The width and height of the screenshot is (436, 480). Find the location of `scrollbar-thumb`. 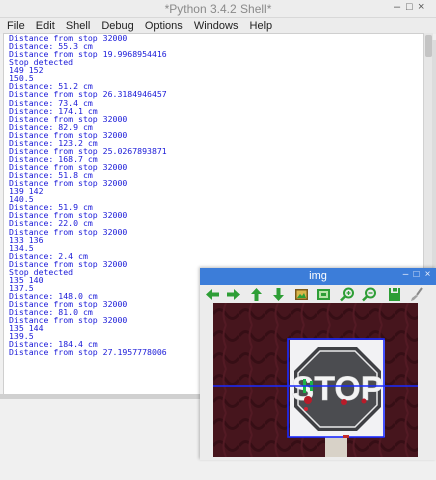

scrollbar-thumb is located at coordinates (428, 46).